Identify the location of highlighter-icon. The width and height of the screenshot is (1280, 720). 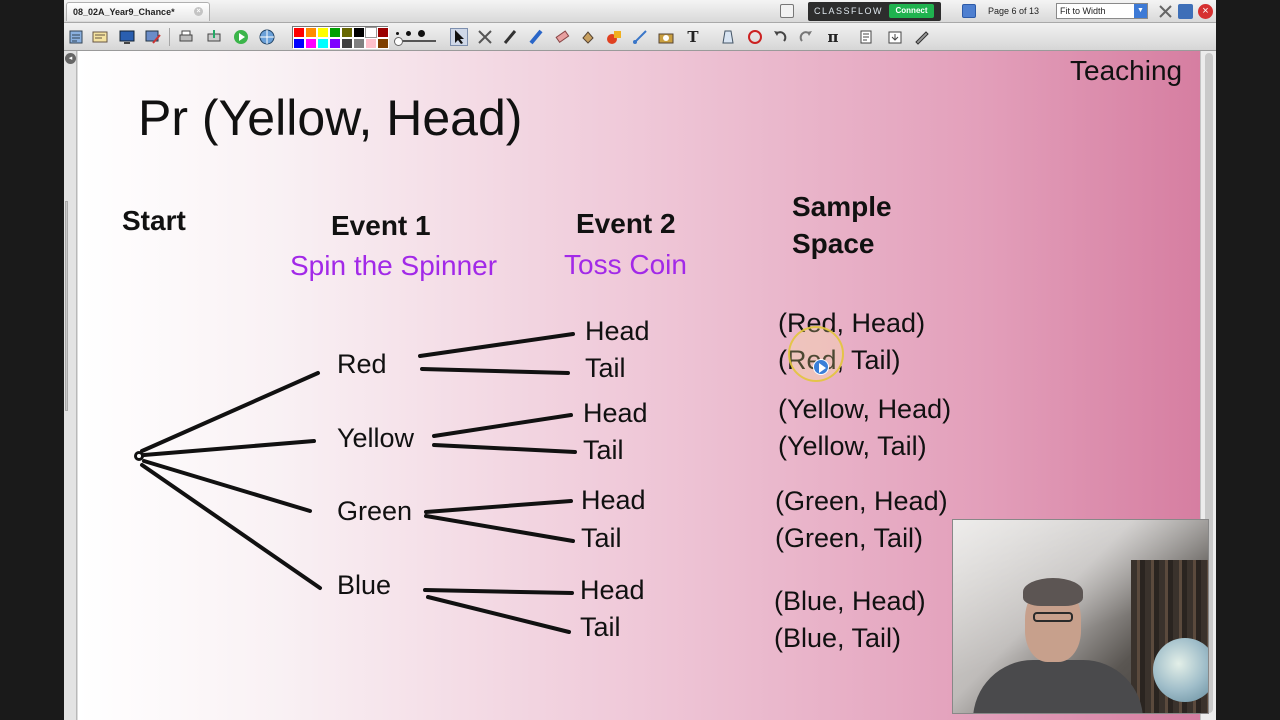
(536, 37).